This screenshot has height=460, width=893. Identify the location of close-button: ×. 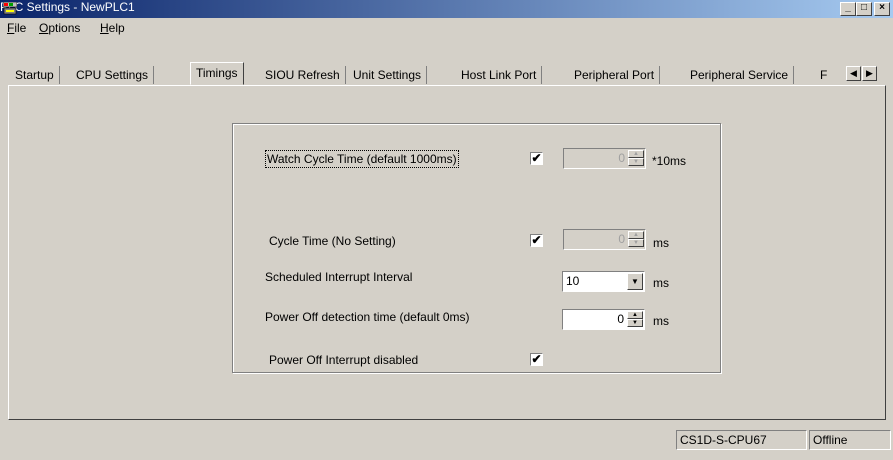
(882, 9).